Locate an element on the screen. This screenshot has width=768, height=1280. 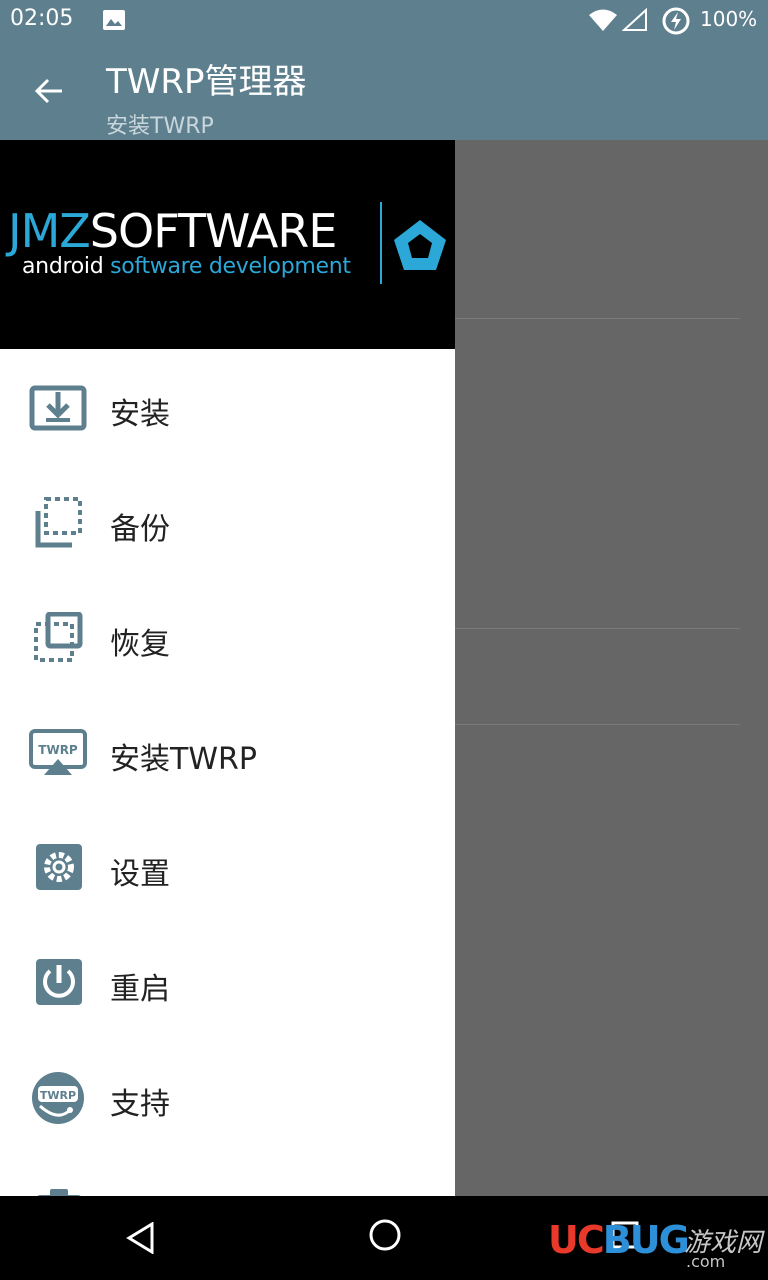
drawer-item-label: 支持 is located at coordinates (140, 1104).